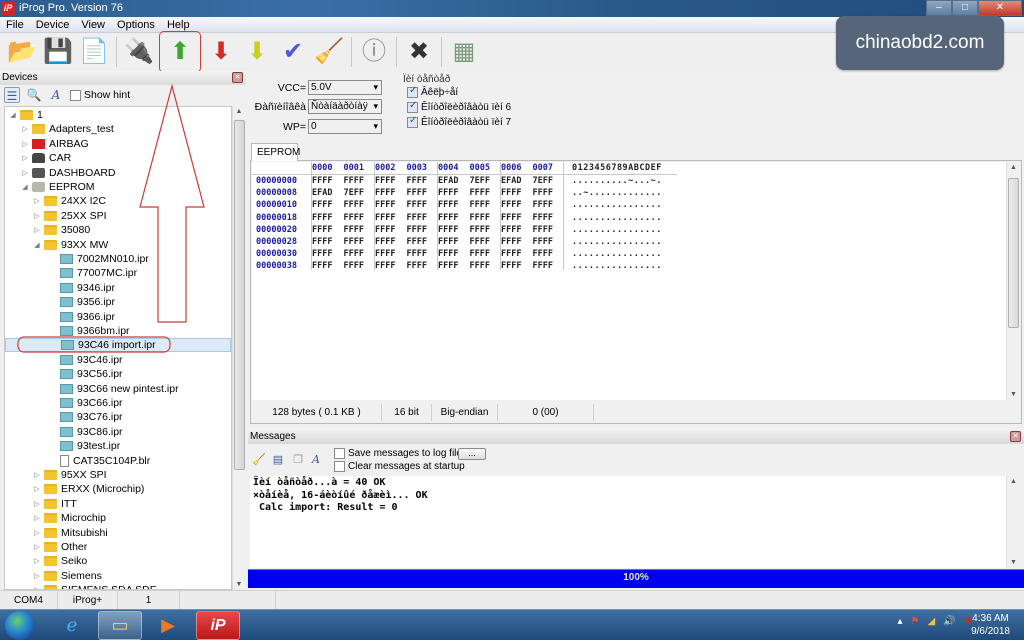 The height and width of the screenshot is (640, 1024). Describe the element at coordinates (328, 193) in the screenshot. I see `hex-word: EFAD` at that location.